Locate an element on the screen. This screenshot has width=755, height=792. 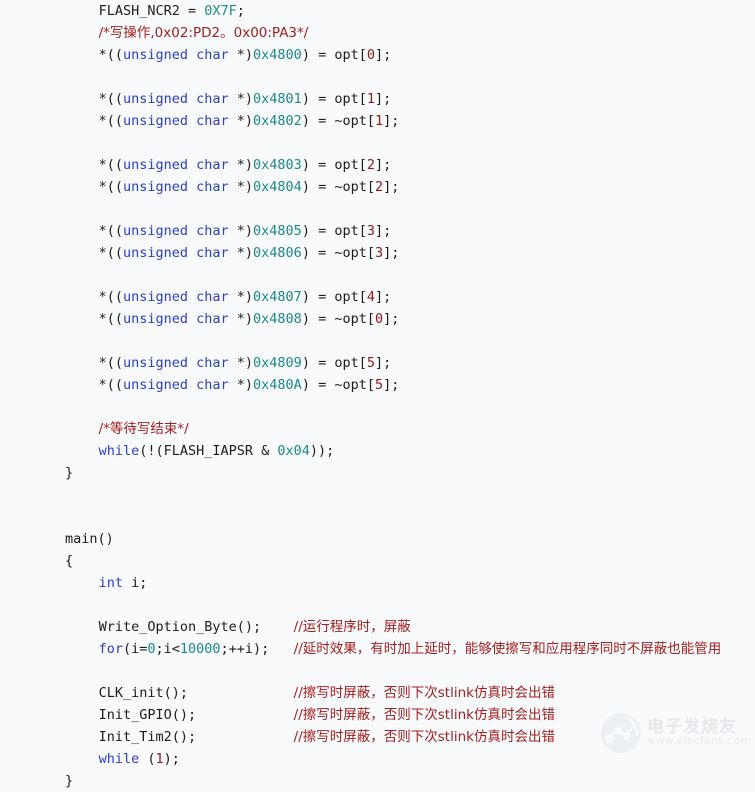
code-line: *((unsigned char *)0x4804) = ~opt[2]; is located at coordinates (377, 187).